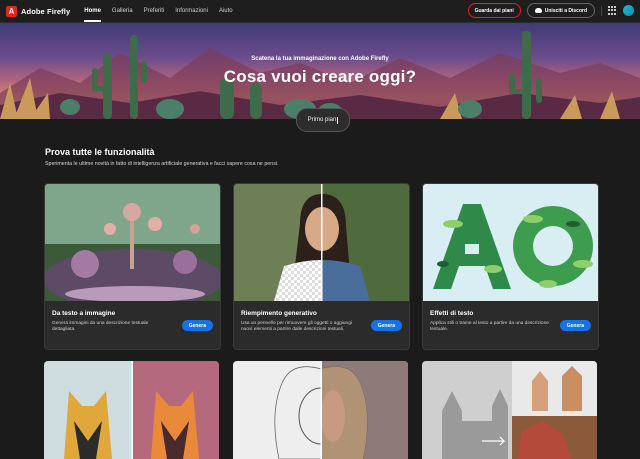  I want to click on join-discord-button: Unisciti a Discord, so click(560, 10).